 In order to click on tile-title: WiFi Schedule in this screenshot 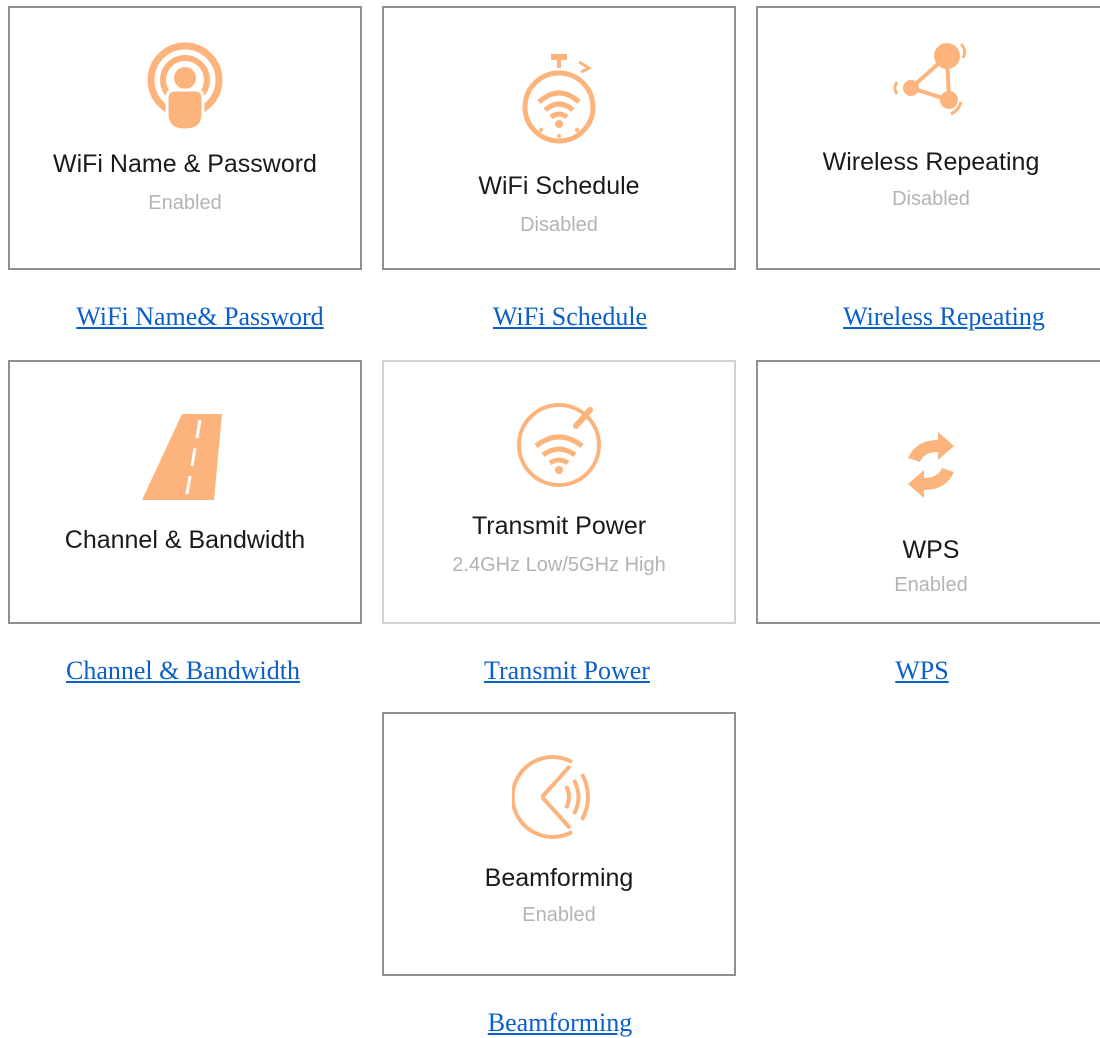, I will do `click(559, 186)`.